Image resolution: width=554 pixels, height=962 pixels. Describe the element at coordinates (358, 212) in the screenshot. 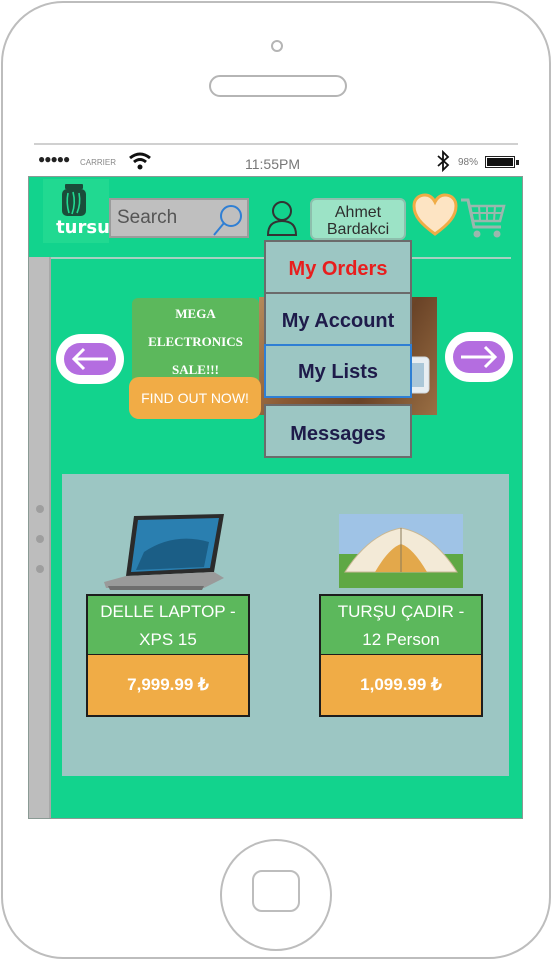

I see `user-first-name: Ahmet` at that location.